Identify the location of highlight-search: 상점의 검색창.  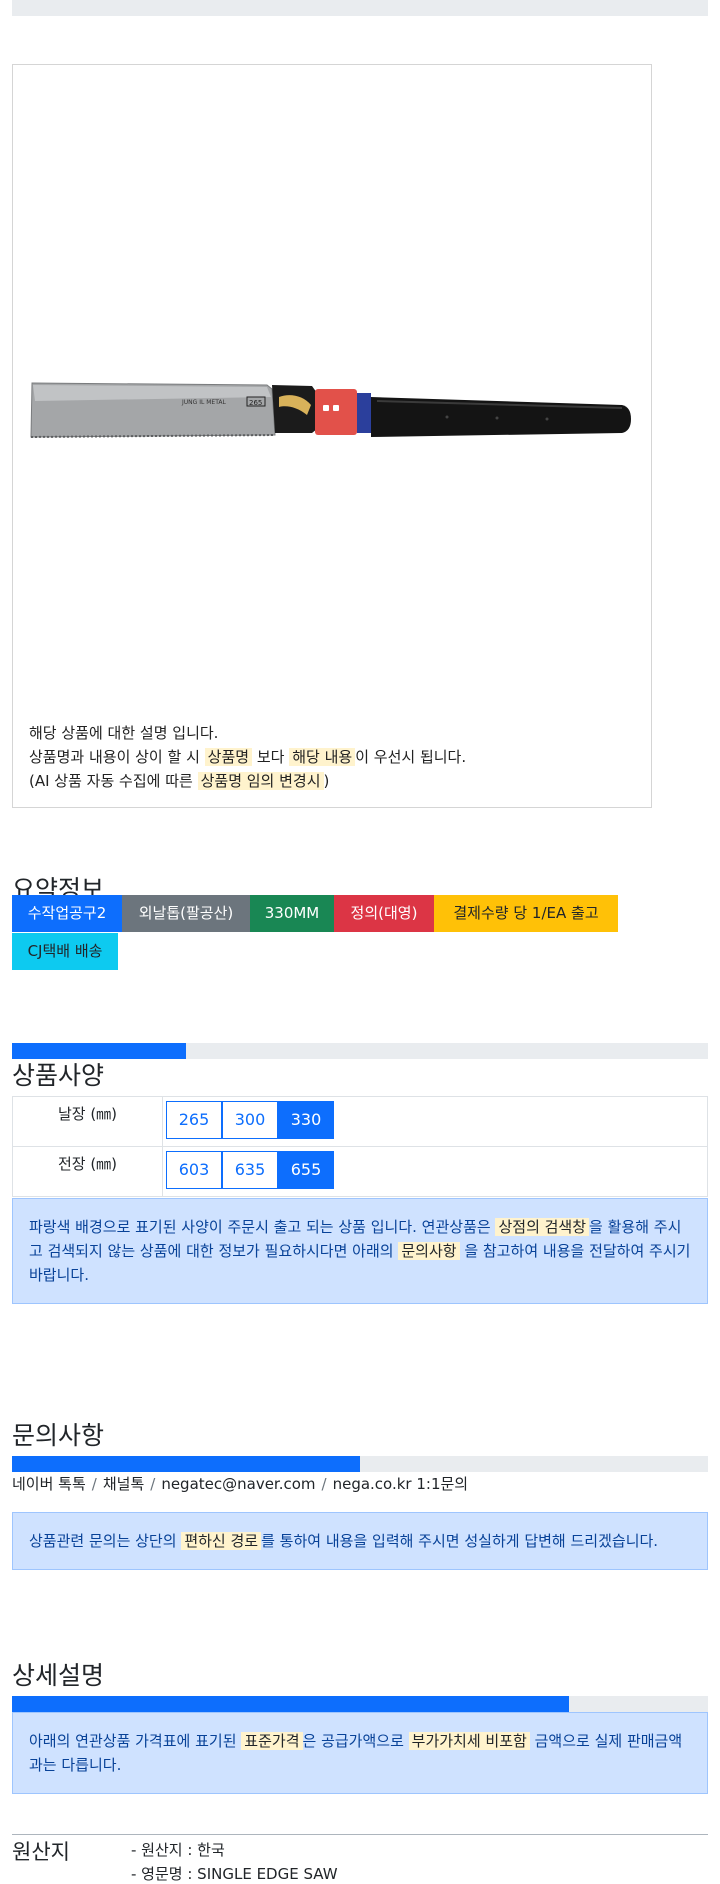
(542, 1227).